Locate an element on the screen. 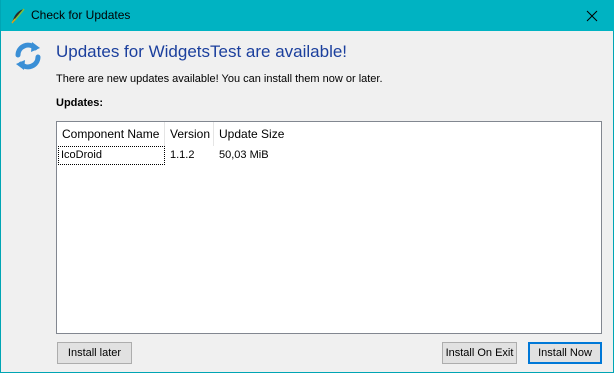  install-now-button: Install Now is located at coordinates (565, 353).